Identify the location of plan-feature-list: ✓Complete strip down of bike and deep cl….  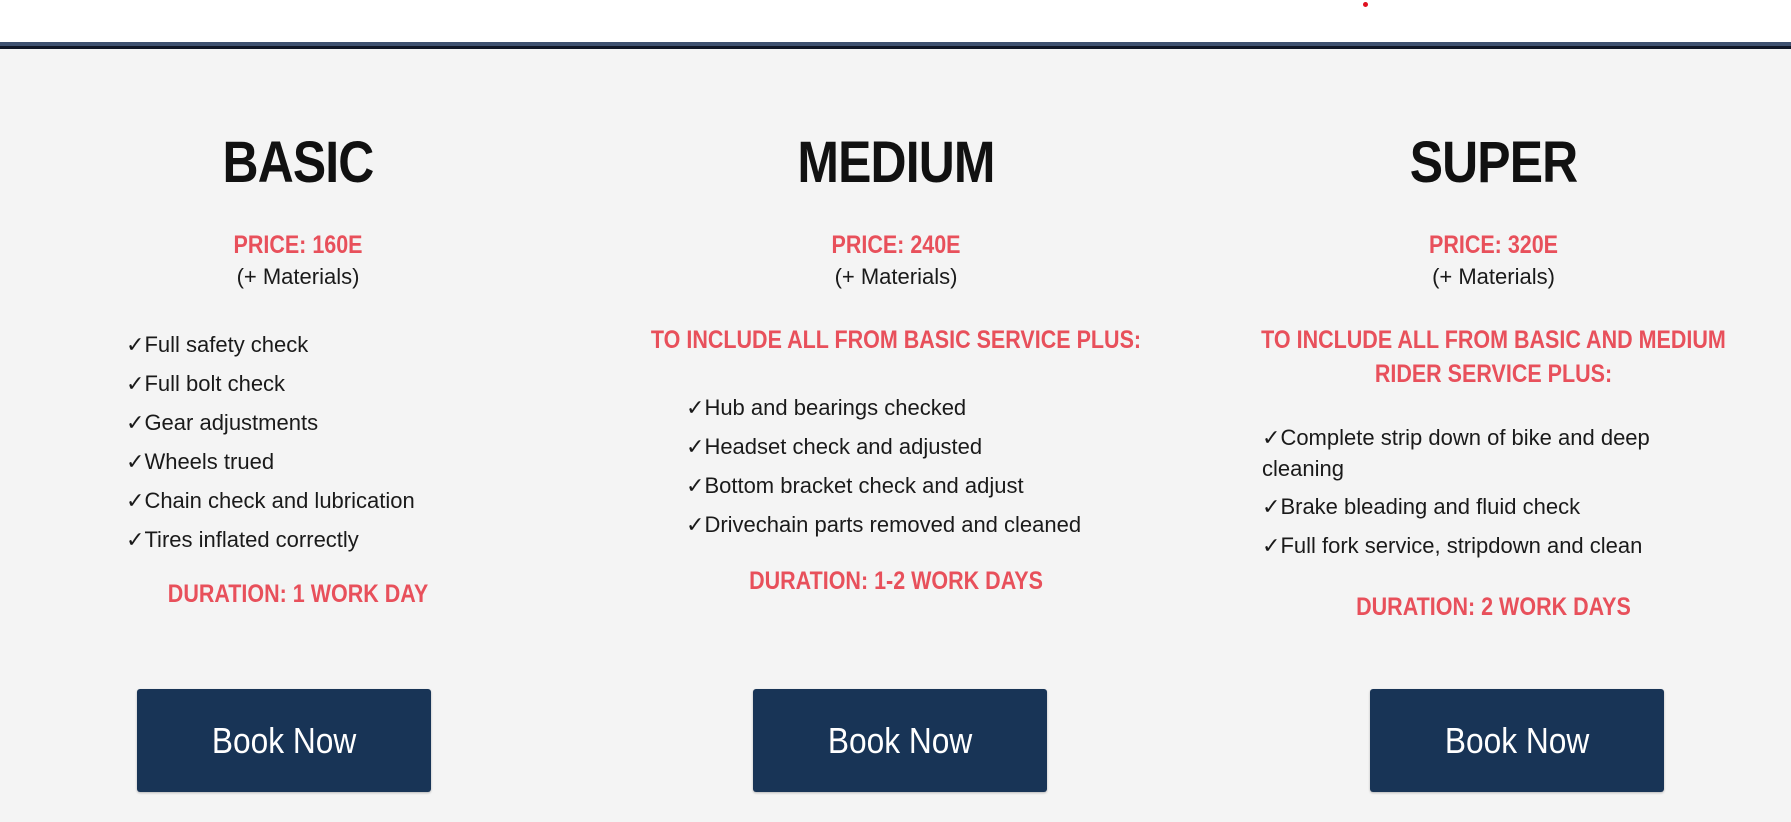
(1497, 492).